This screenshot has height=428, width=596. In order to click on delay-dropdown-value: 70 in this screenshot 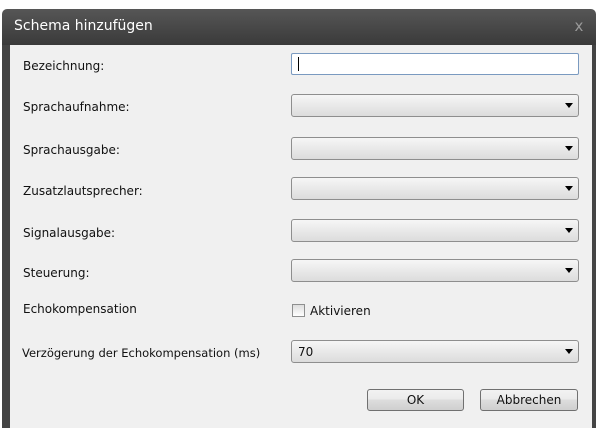, I will do `click(306, 352)`.